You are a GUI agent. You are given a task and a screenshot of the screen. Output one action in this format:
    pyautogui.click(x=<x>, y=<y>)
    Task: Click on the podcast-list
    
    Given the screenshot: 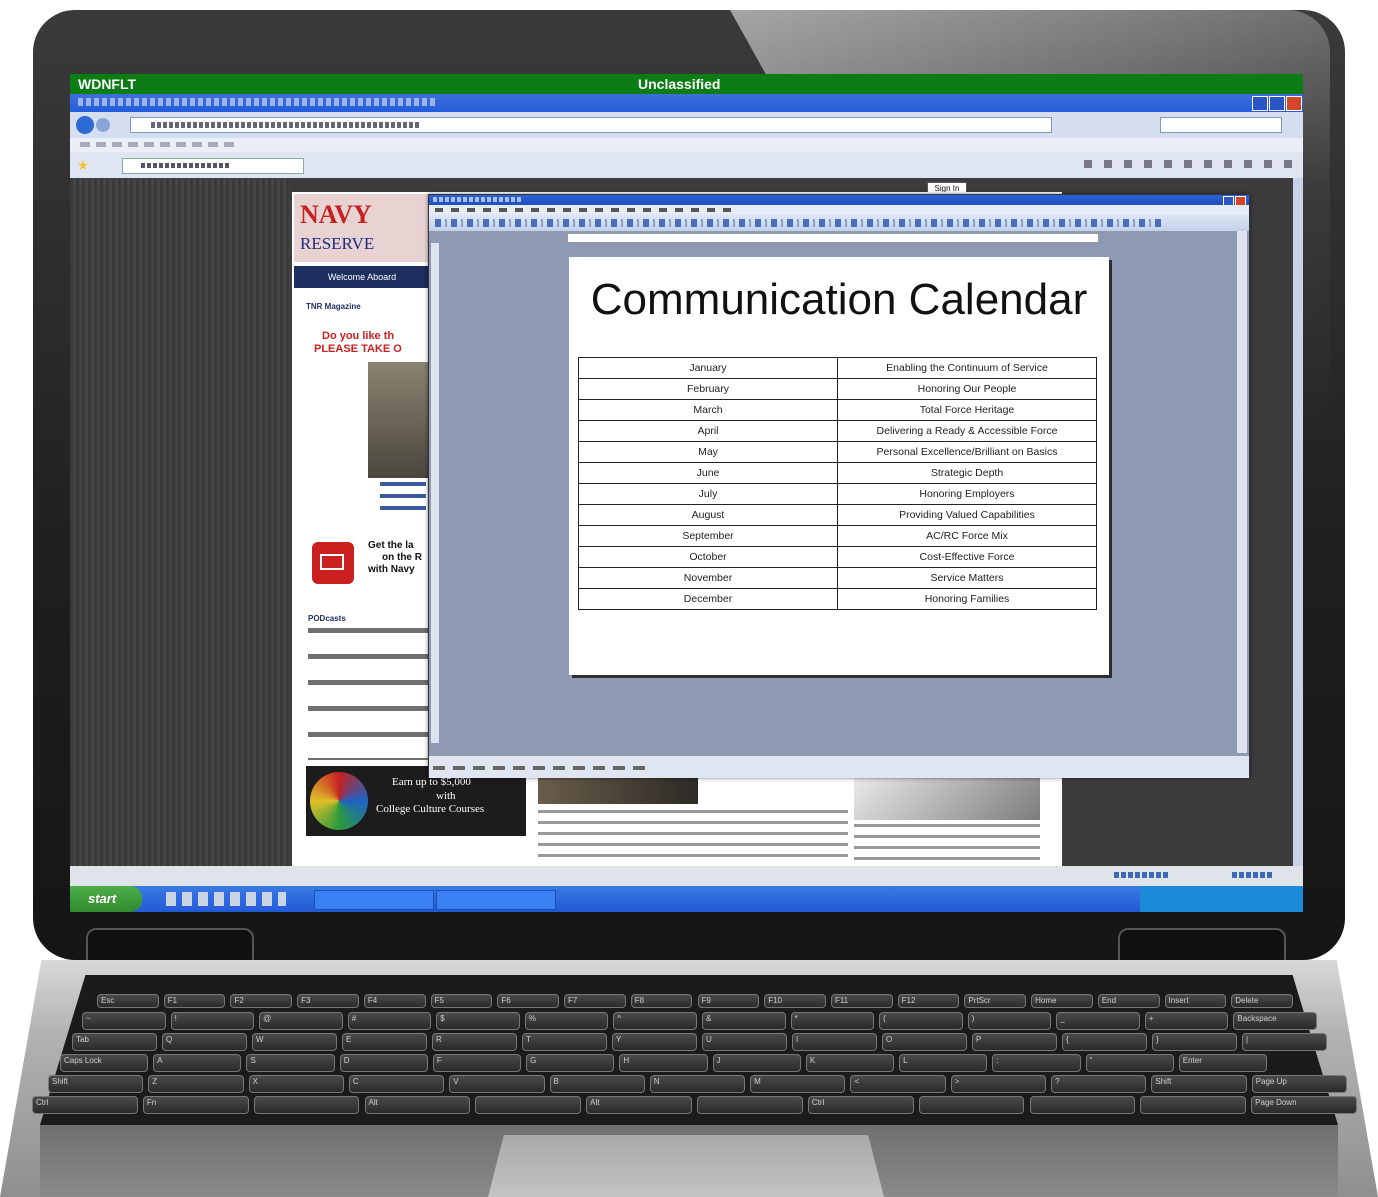 What is the action you would take?
    pyautogui.click(x=368, y=694)
    